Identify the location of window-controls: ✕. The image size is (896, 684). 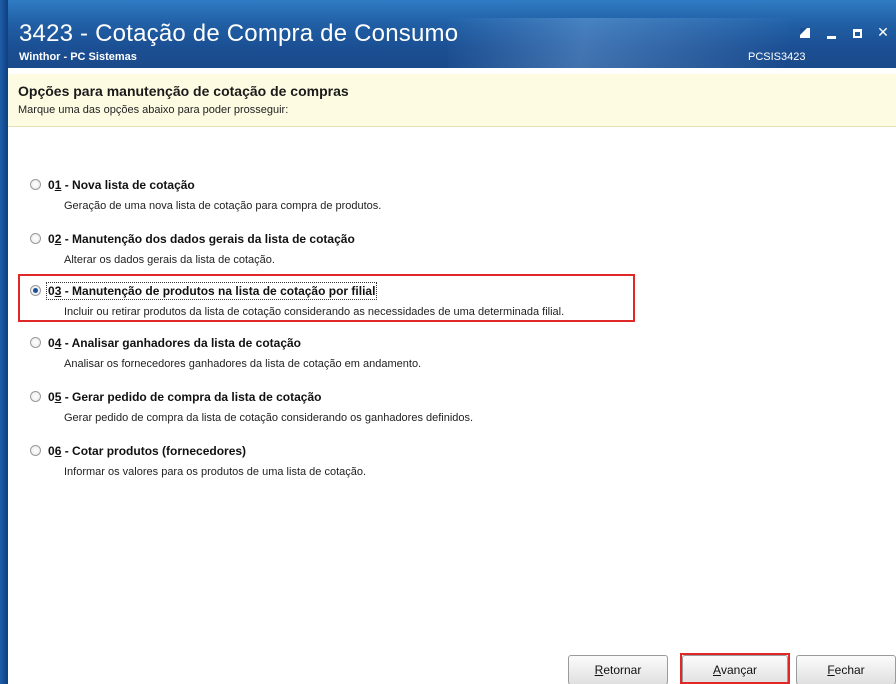
(844, 33).